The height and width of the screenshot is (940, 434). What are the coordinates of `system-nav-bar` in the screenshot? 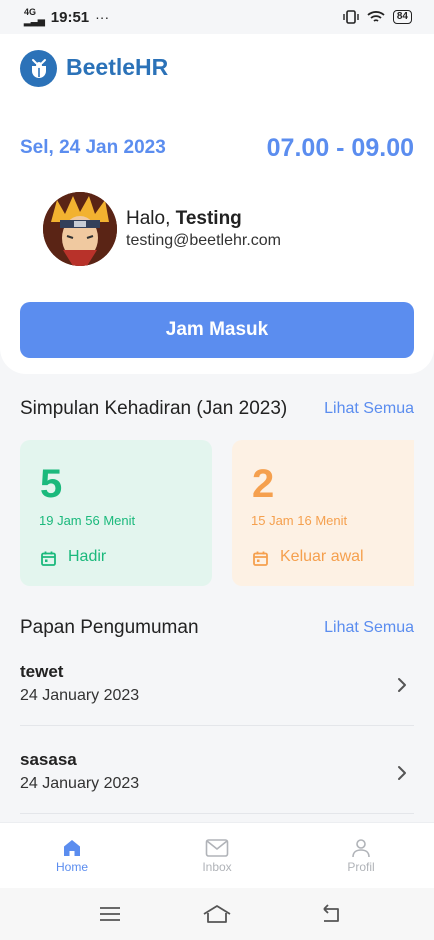 It's located at (217, 914).